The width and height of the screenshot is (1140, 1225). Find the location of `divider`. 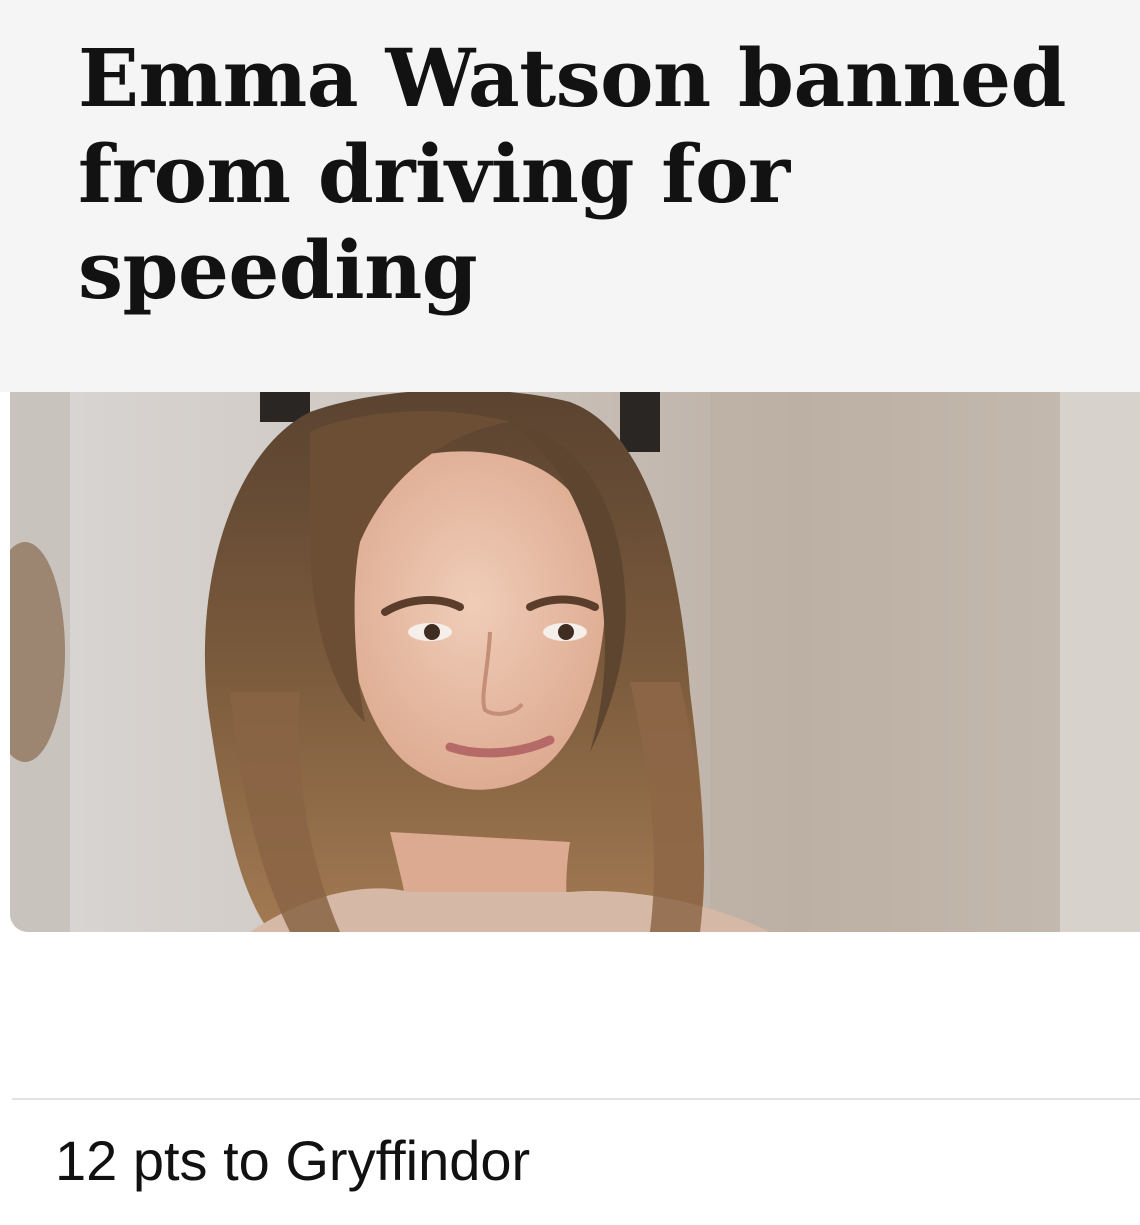

divider is located at coordinates (576, 1099).